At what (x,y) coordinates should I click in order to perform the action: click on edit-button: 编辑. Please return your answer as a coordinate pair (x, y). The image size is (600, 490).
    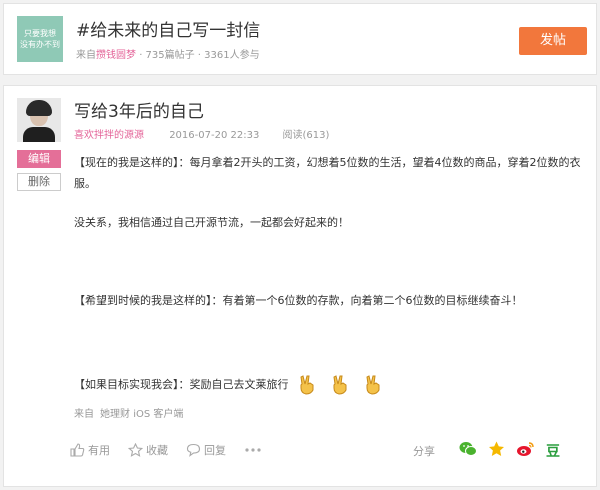
    Looking at the image, I should click on (39, 159).